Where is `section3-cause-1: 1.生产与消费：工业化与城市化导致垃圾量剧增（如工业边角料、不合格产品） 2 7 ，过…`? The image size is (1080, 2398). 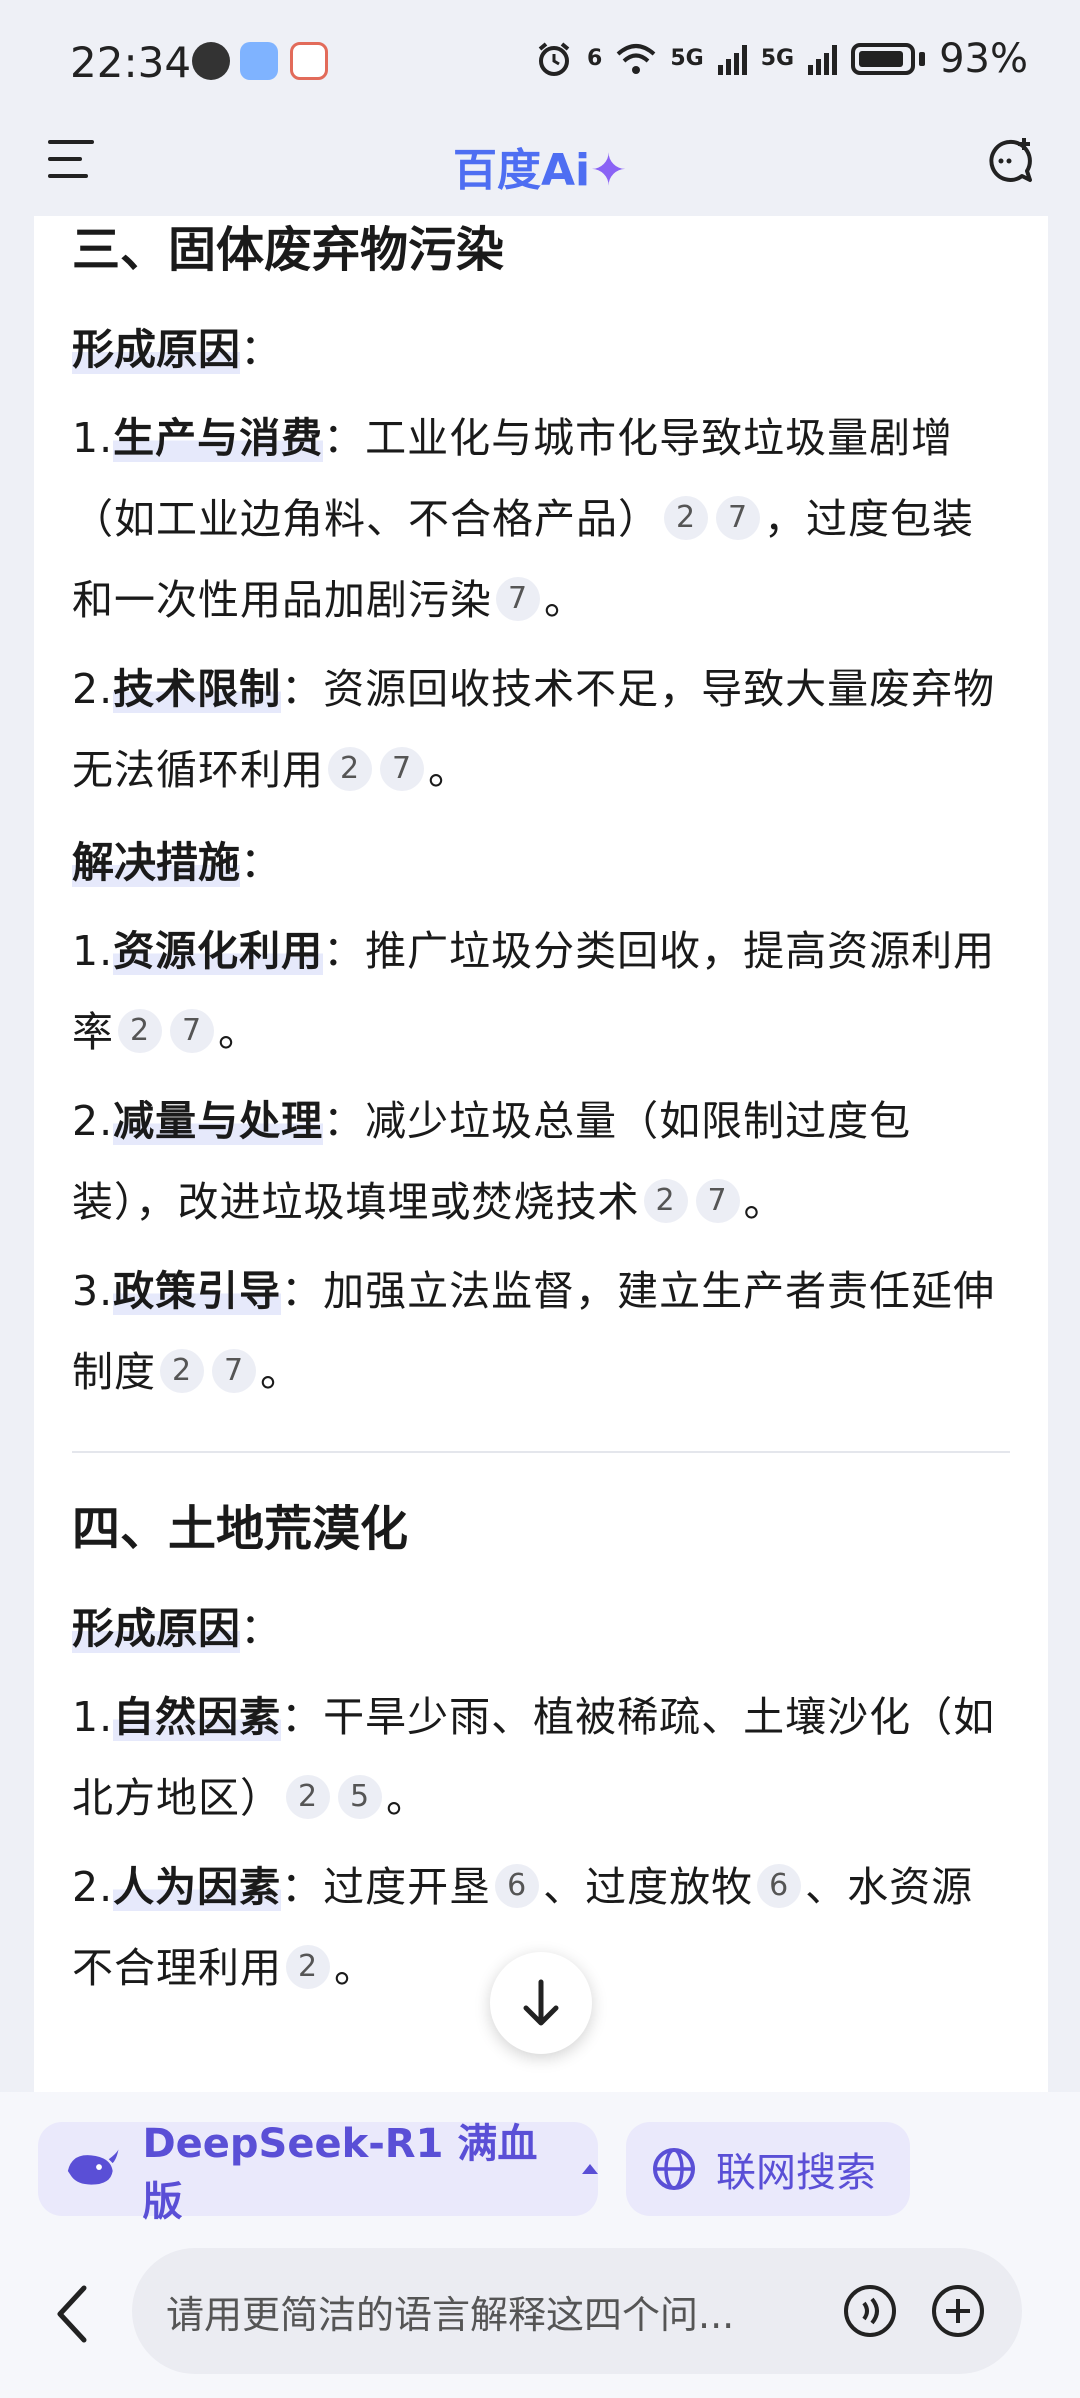
section3-cause-1: 1.生产与消费：工业化与城市化导致垃圾量剧增（如工业边角料、不合格产品） 2 7 ，过… is located at coordinates (523, 519).